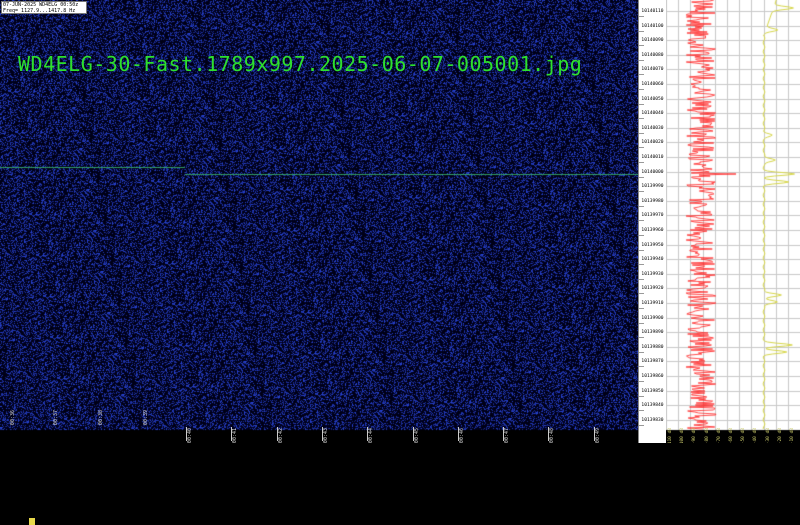  Describe the element at coordinates (756, 436) in the screenshot. I see `db-scale-label: -40 dB` at that location.